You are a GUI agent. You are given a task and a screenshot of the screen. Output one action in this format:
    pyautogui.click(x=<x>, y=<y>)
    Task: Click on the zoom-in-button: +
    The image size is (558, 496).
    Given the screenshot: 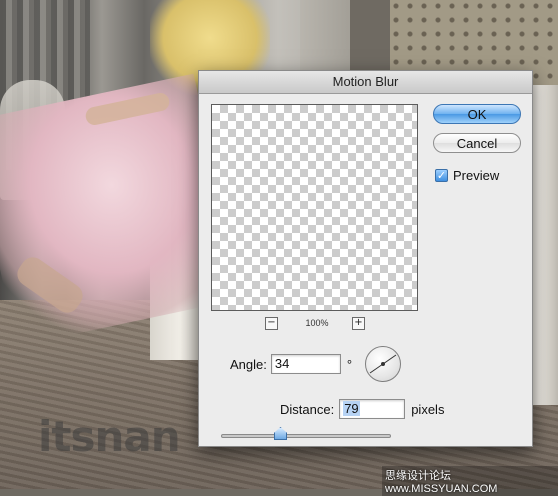 What is the action you would take?
    pyautogui.click(x=358, y=323)
    